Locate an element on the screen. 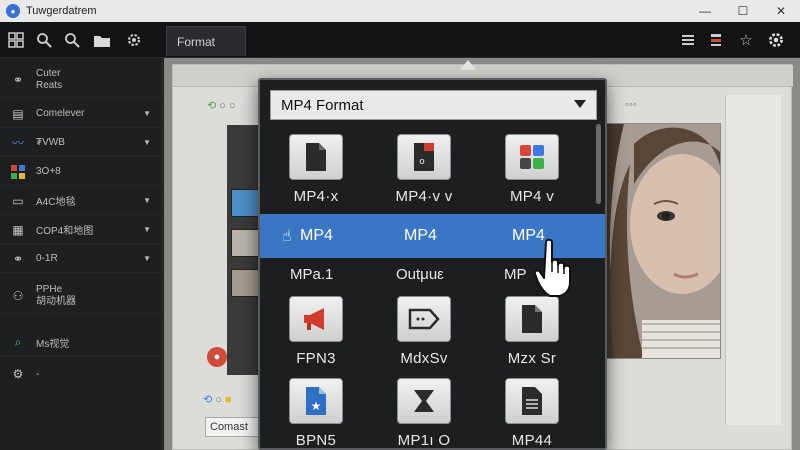  link-icon: ⚭ is located at coordinates (18, 79).